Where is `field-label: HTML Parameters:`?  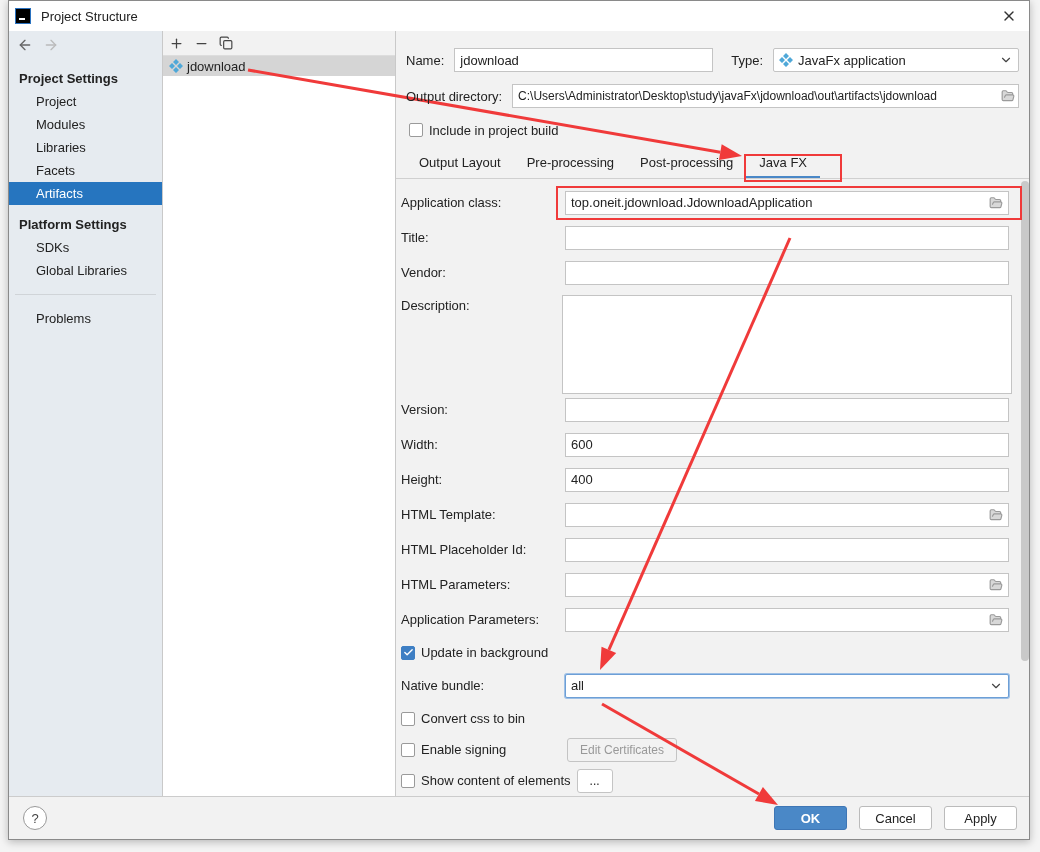
field-label: HTML Parameters: is located at coordinates (456, 584).